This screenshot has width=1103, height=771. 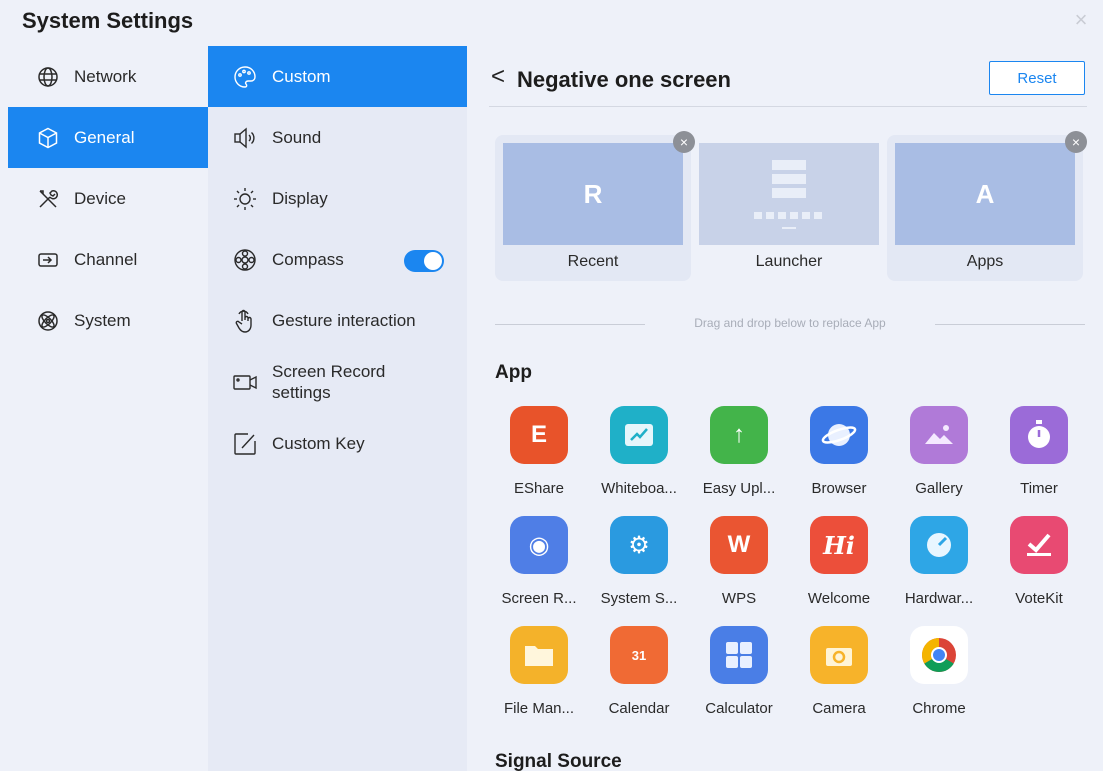 I want to click on nav-label: System, so click(x=102, y=320).